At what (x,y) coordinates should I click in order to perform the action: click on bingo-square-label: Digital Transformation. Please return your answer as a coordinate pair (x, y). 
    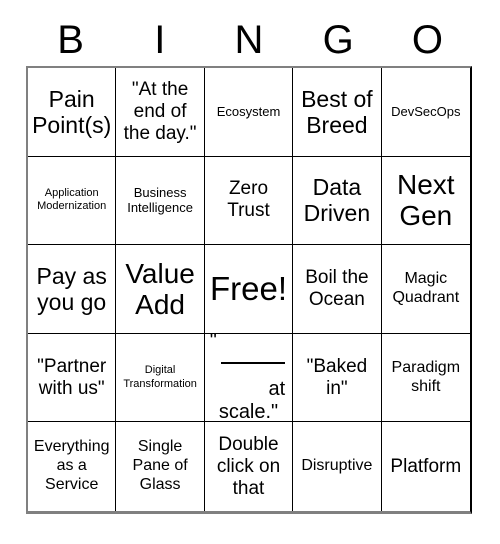
    Looking at the image, I should click on (160, 377).